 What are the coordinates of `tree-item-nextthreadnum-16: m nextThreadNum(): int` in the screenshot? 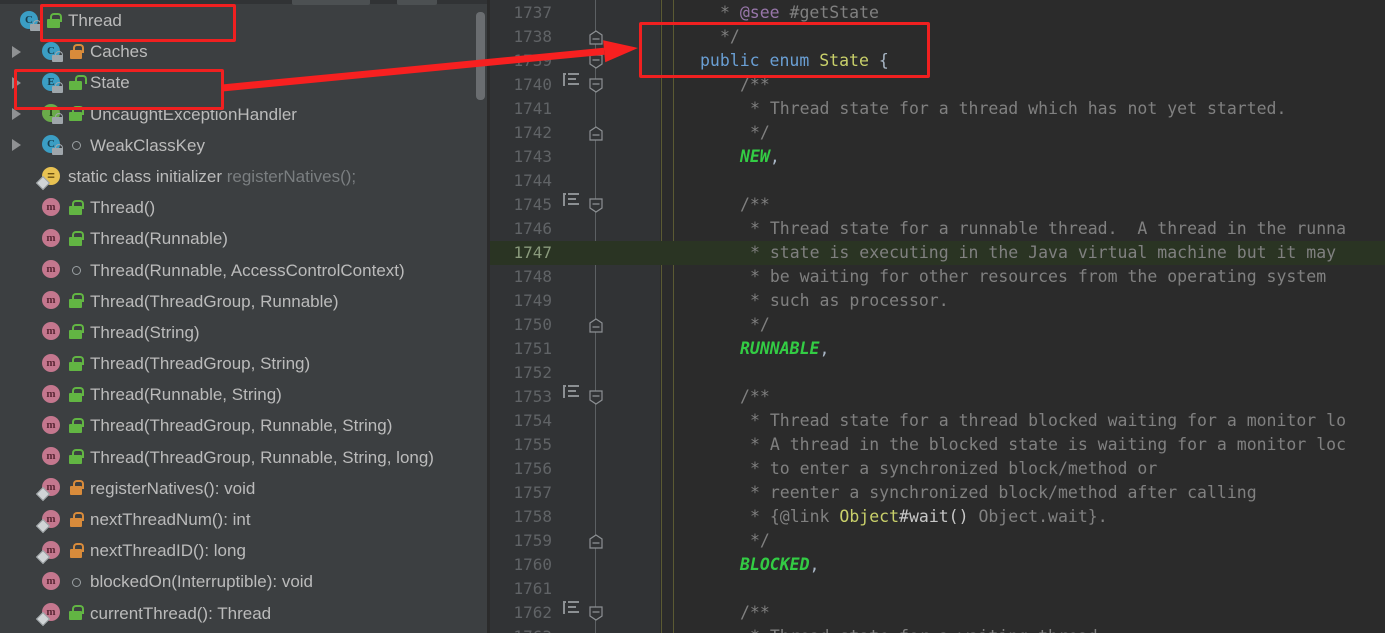 It's located at (245, 519).